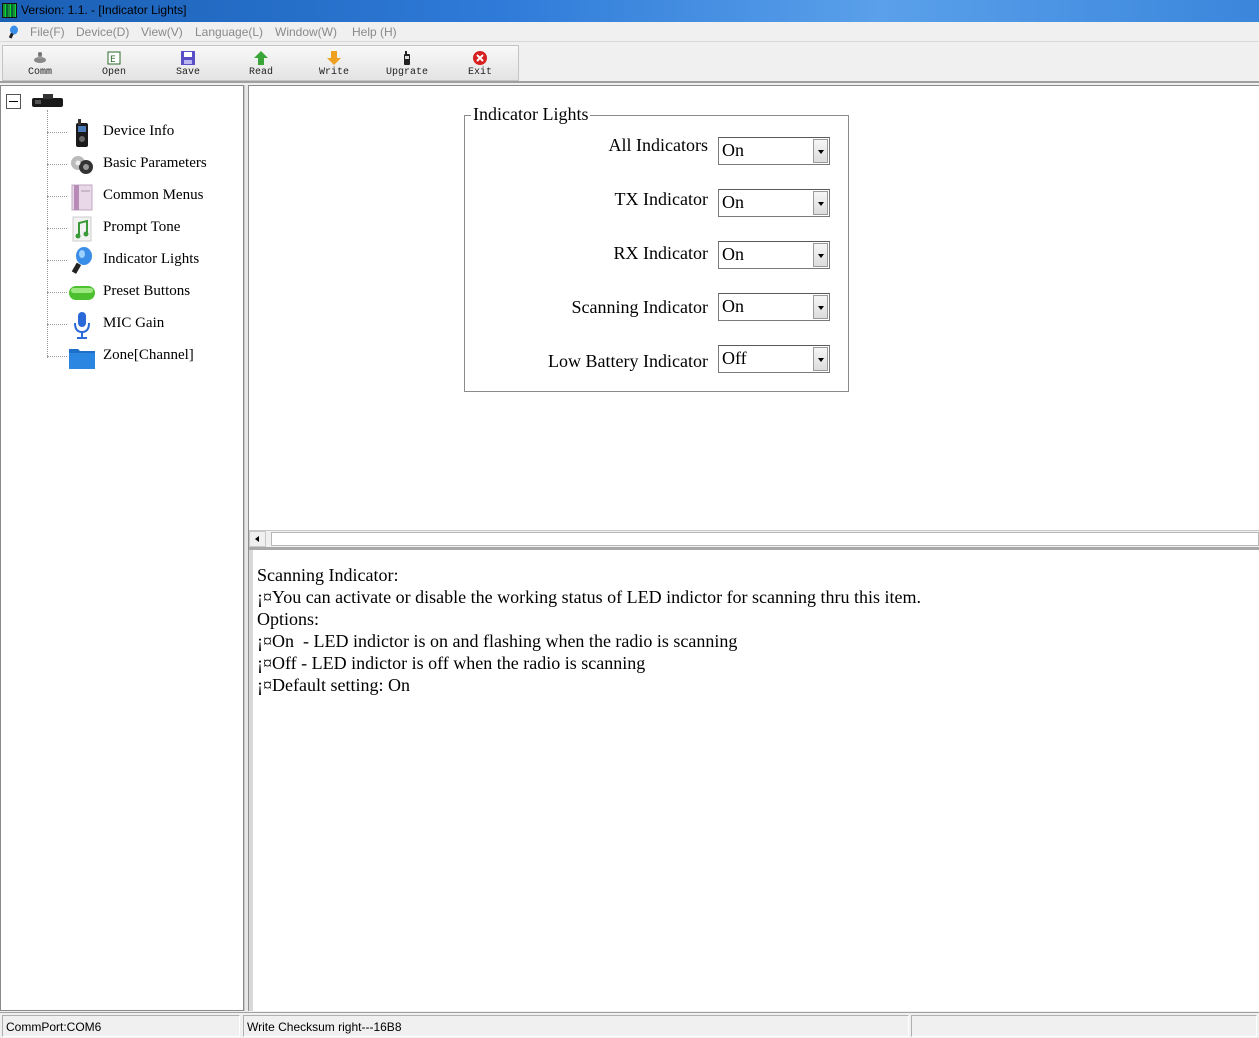  Describe the element at coordinates (629, 11) in the screenshot. I see `title-bar: Version: 1.1. - [Indicator Lights]` at that location.